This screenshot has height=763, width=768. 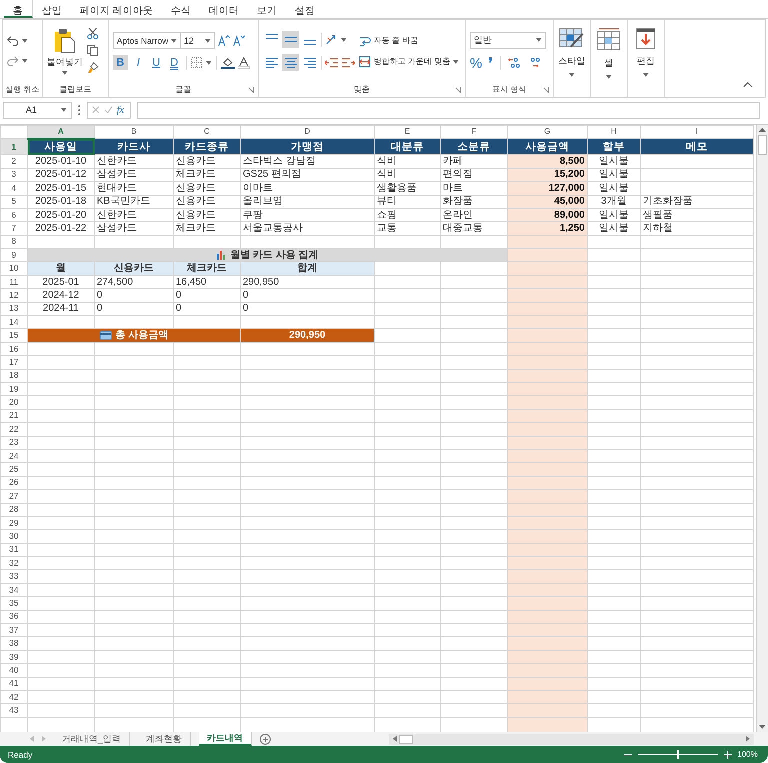 I want to click on menu-tab: 페이지 레이아웃, so click(x=116, y=9).